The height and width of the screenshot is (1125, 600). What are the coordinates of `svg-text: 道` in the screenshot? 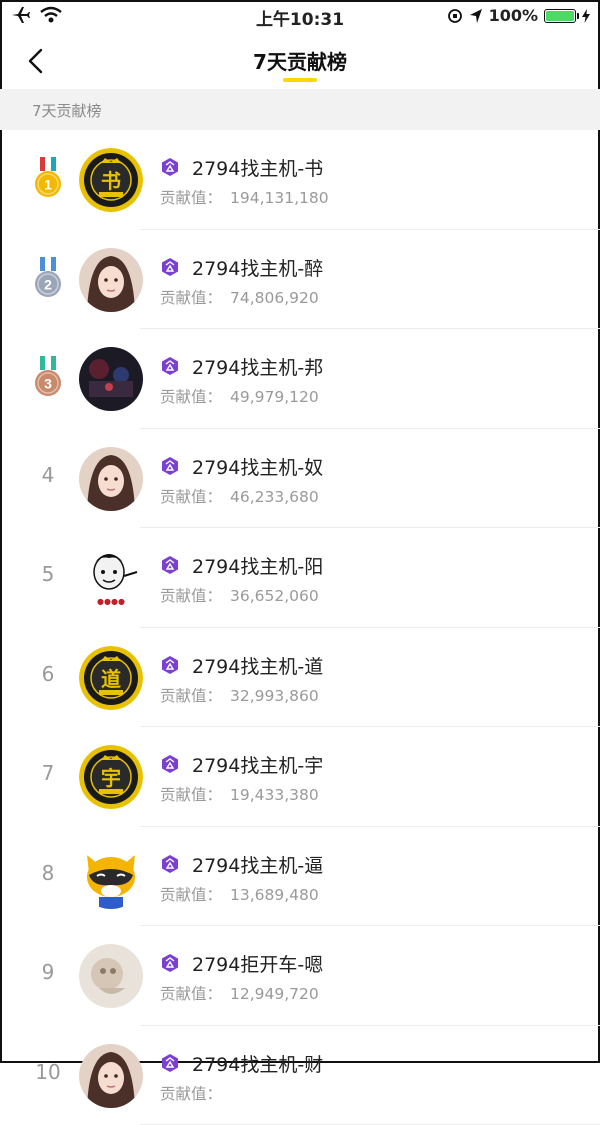 It's located at (111, 679).